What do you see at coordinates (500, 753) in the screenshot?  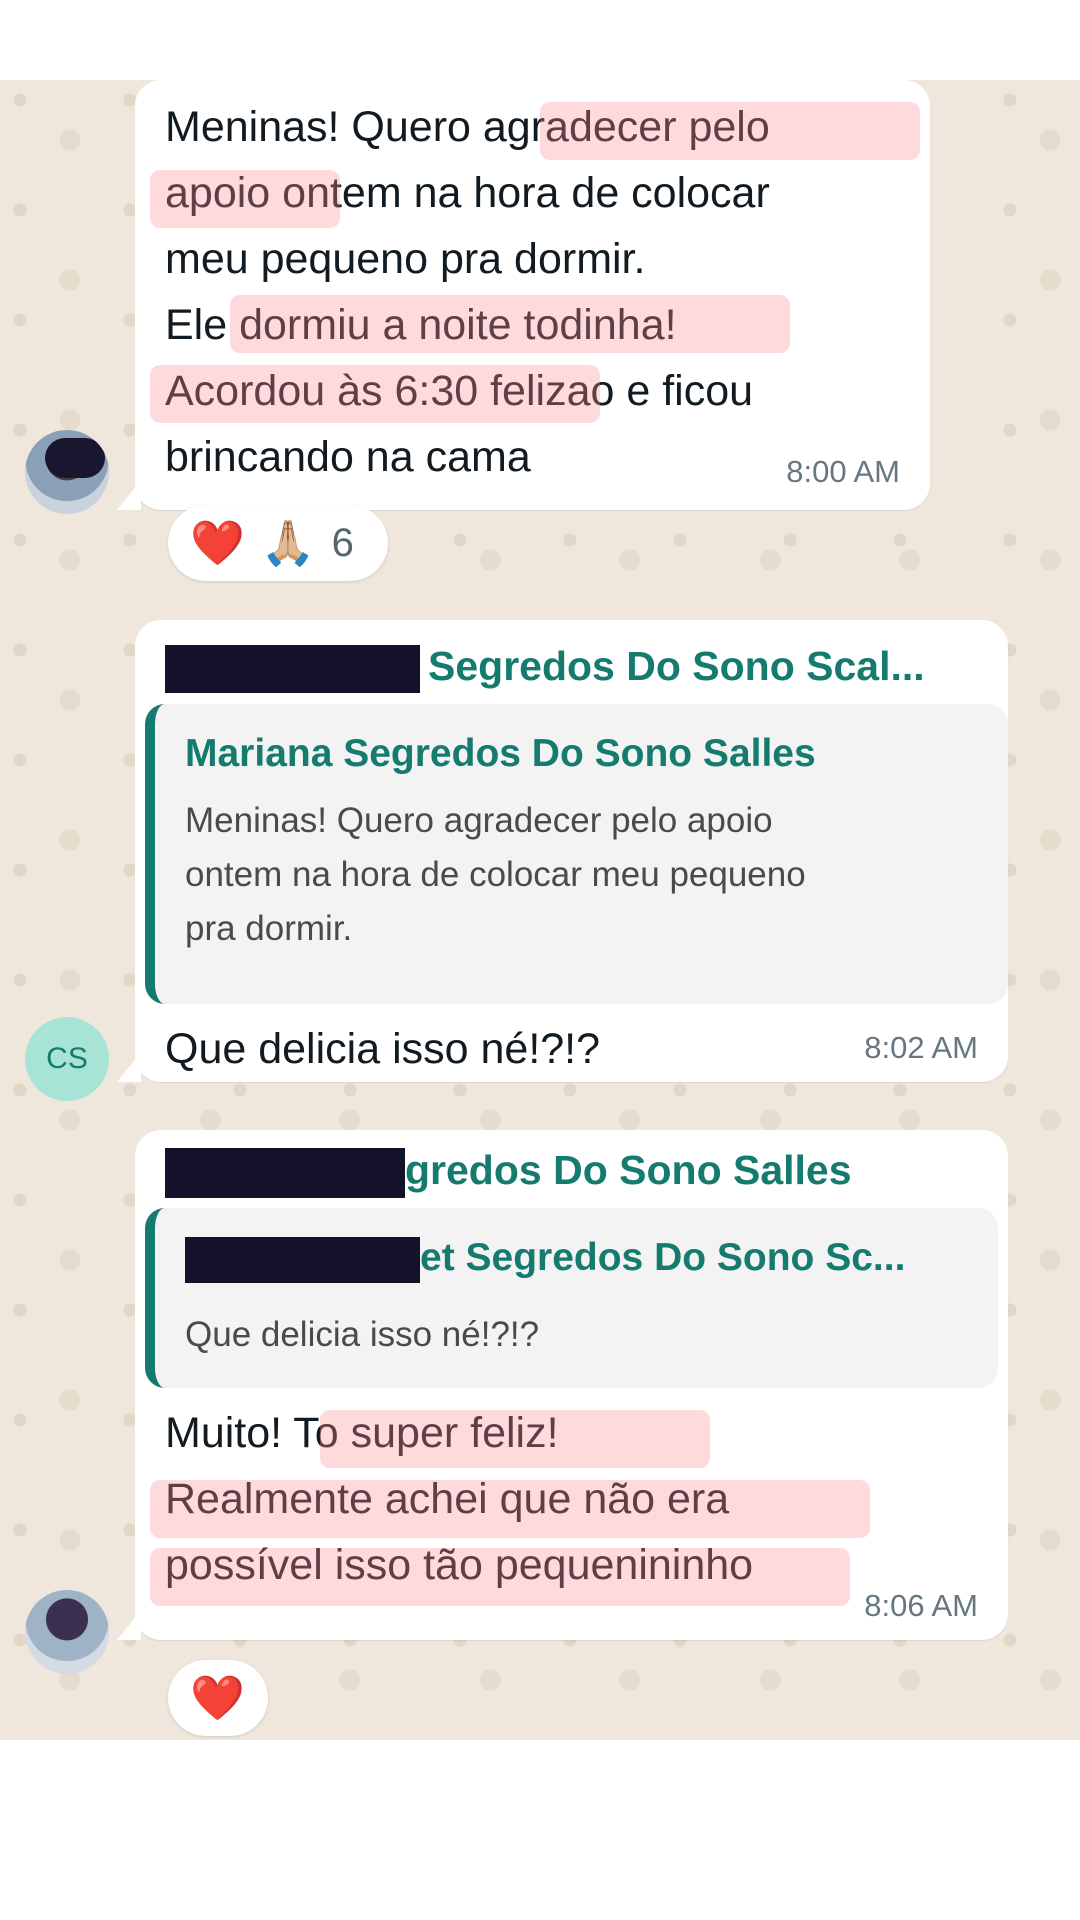 I see `quoted-sender: Mariana Segredos Do Sono Salles` at bounding box center [500, 753].